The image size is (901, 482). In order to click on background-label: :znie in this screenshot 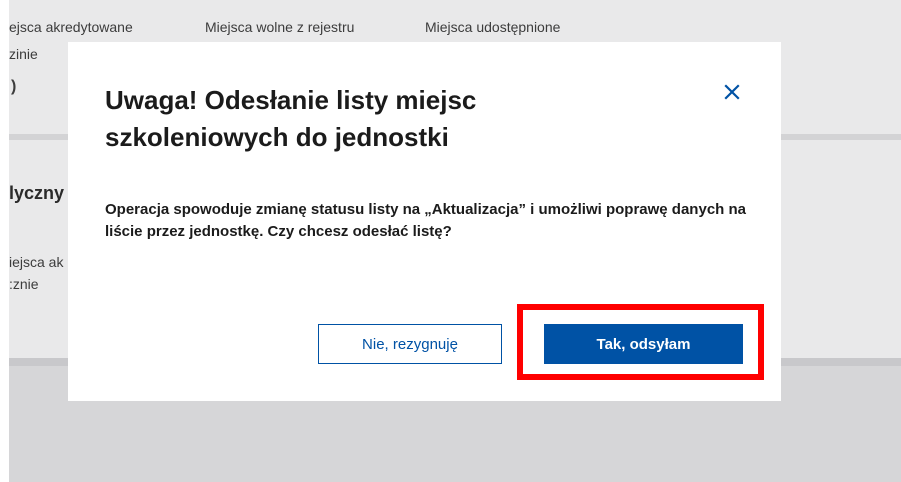, I will do `click(24, 284)`.